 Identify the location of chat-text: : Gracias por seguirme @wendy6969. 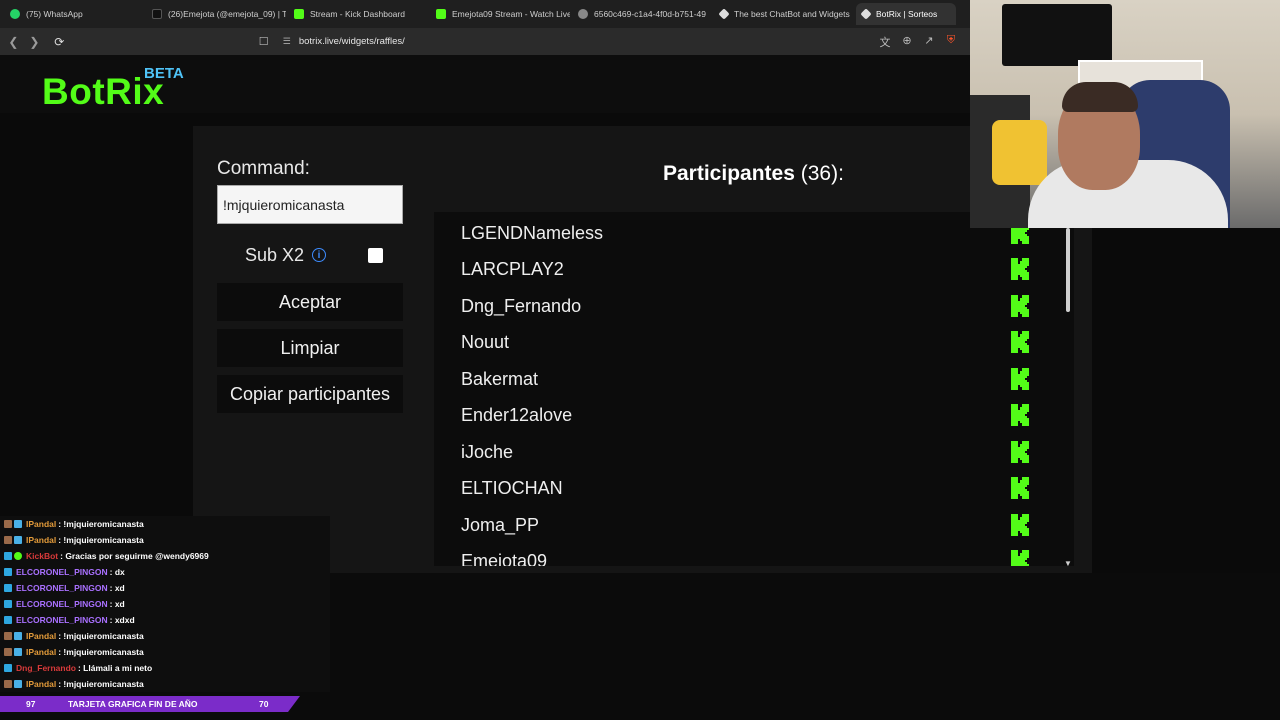
(134, 556).